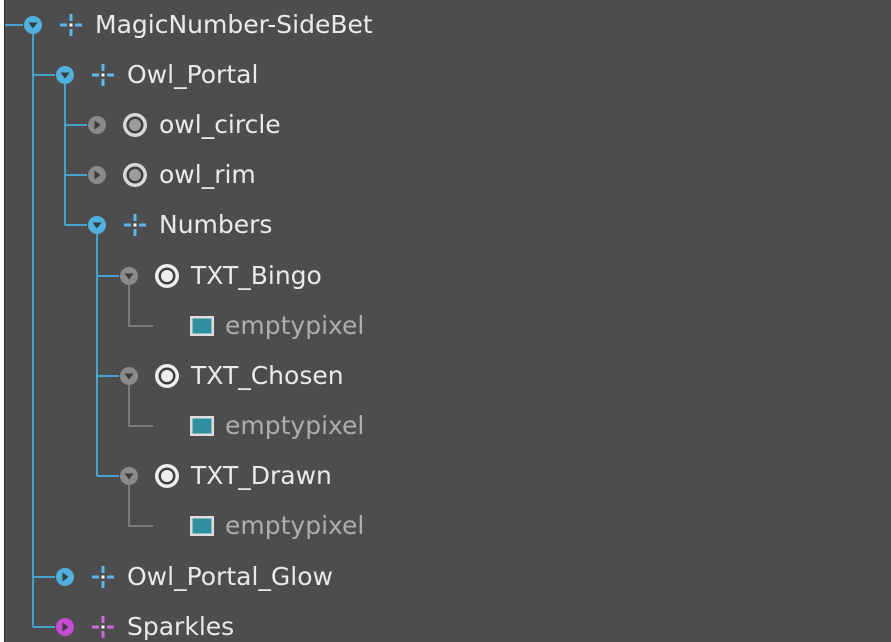 Image resolution: width=891 pixels, height=642 pixels. What do you see at coordinates (103, 627) in the screenshot?
I see `particles-icon` at bounding box center [103, 627].